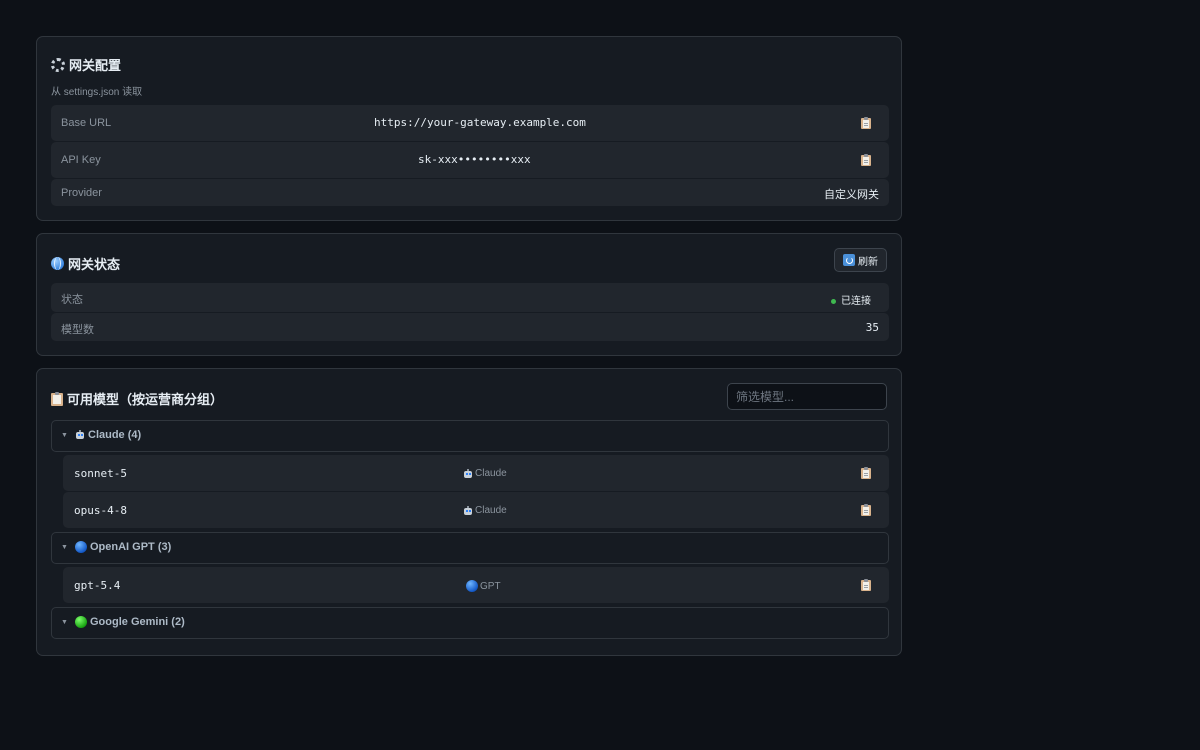 This screenshot has width=1200, height=750. I want to click on api-key-value: sk-xxx••••••••xxx, so click(474, 159).